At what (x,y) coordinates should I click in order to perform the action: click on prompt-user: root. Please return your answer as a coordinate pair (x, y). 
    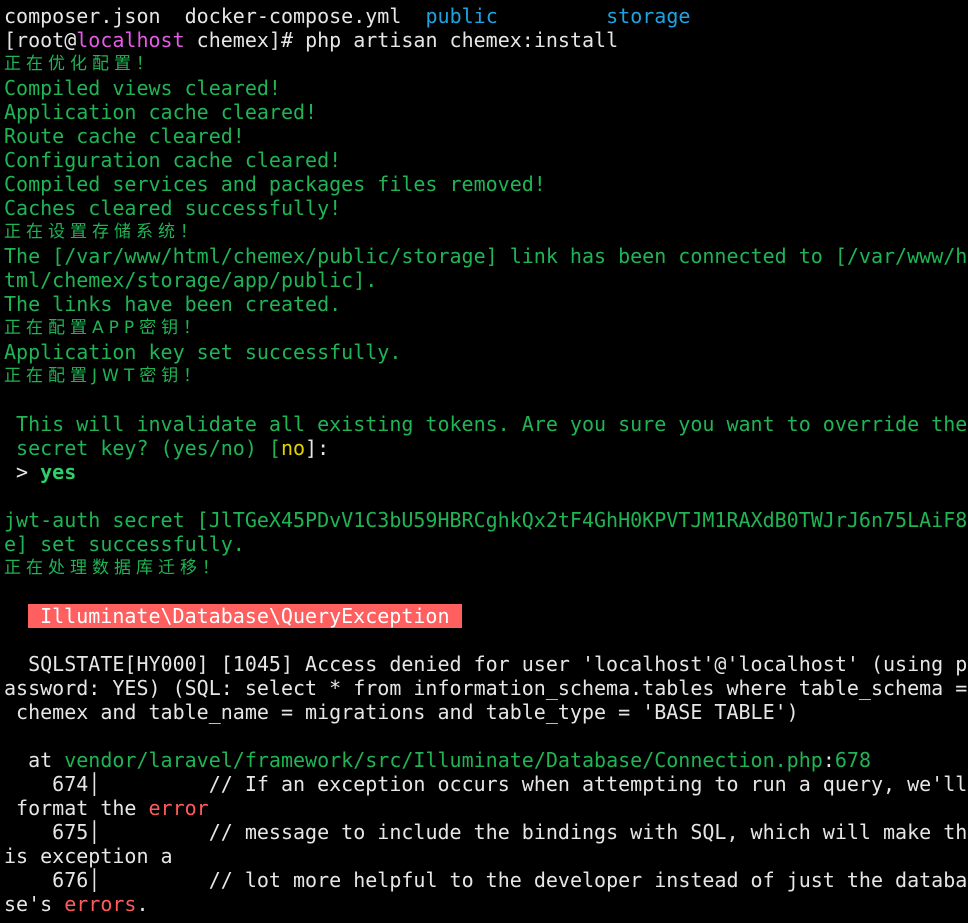
    Looking at the image, I should click on (40, 40).